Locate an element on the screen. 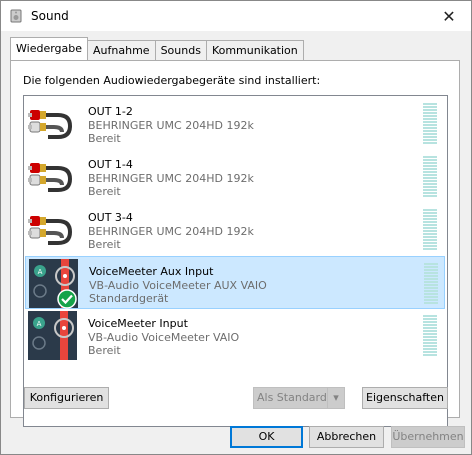  device-hardware: VB-Audio VoiceMeeter AUX VAIO is located at coordinates (178, 285).